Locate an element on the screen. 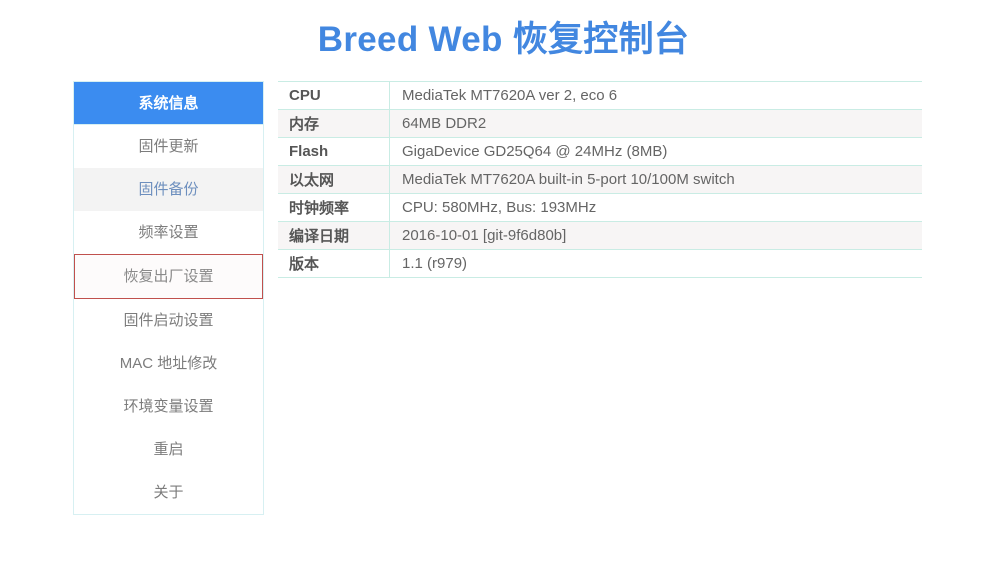  sidebar-item-firmware-update: 固件更新 is located at coordinates (168, 146).